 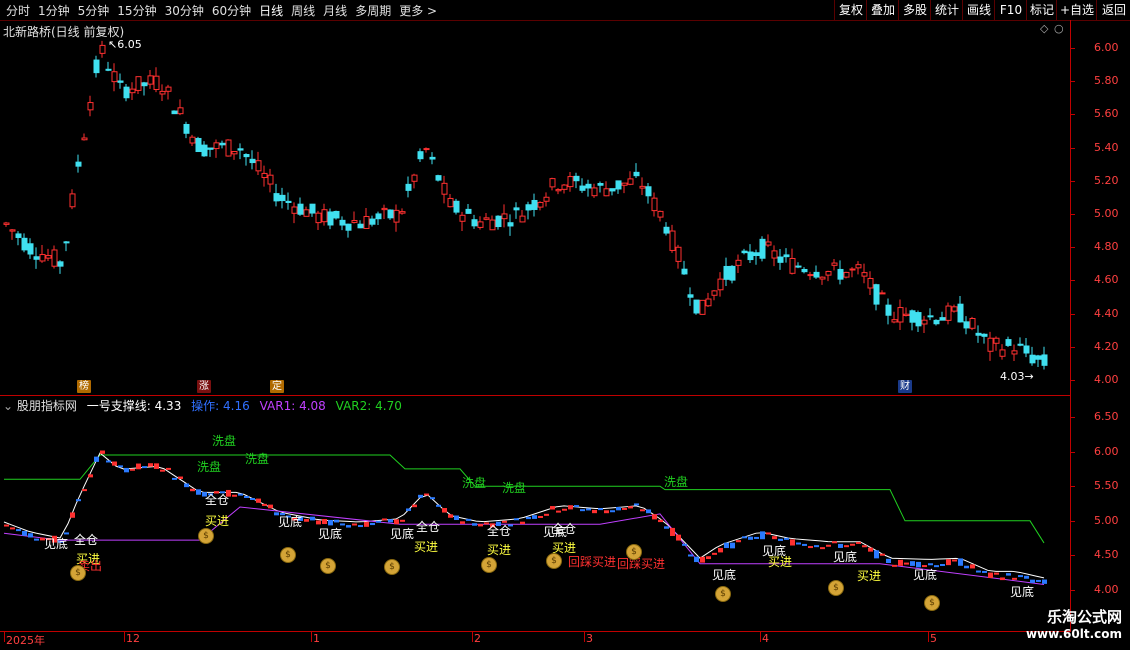 I want to click on circle-icon: ○, so click(x=1059, y=28).